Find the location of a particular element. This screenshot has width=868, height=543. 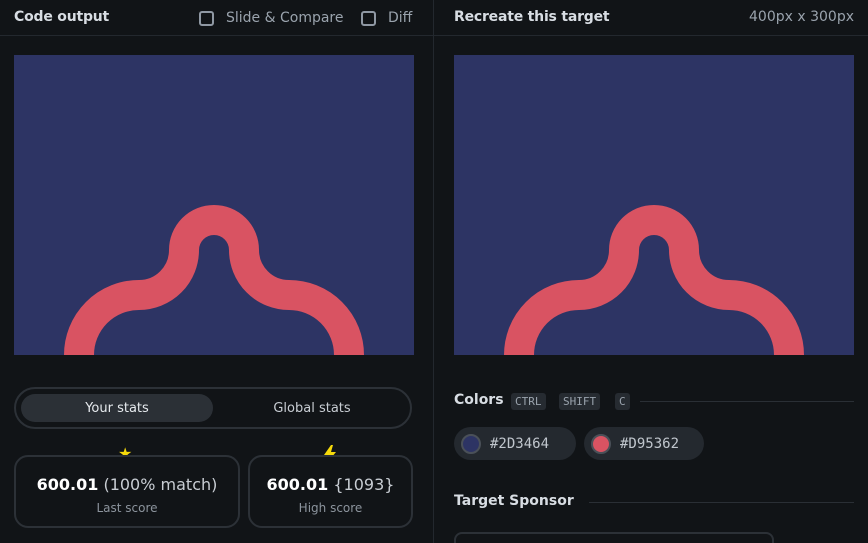

last-score-label: Last score is located at coordinates (127, 508).